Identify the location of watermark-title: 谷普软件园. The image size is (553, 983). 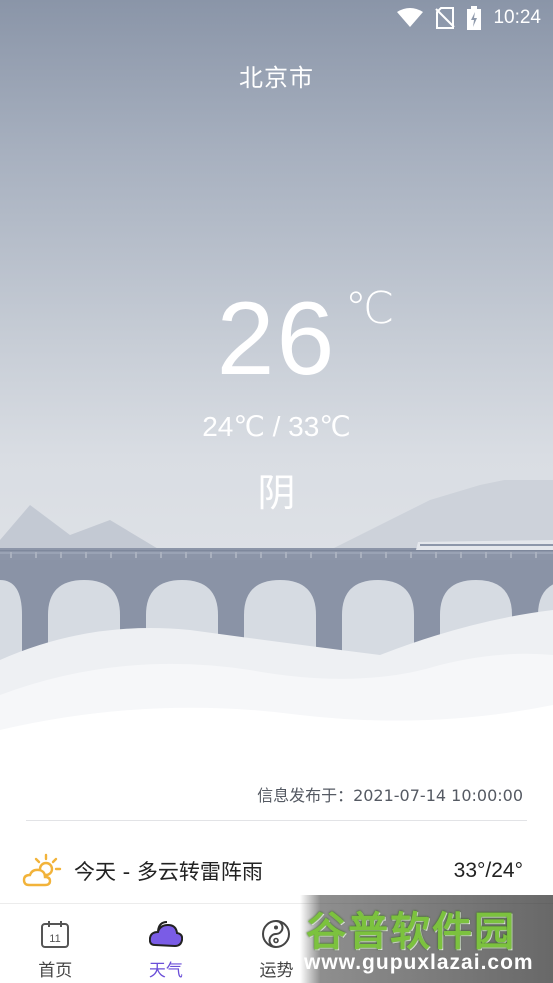
(411, 932).